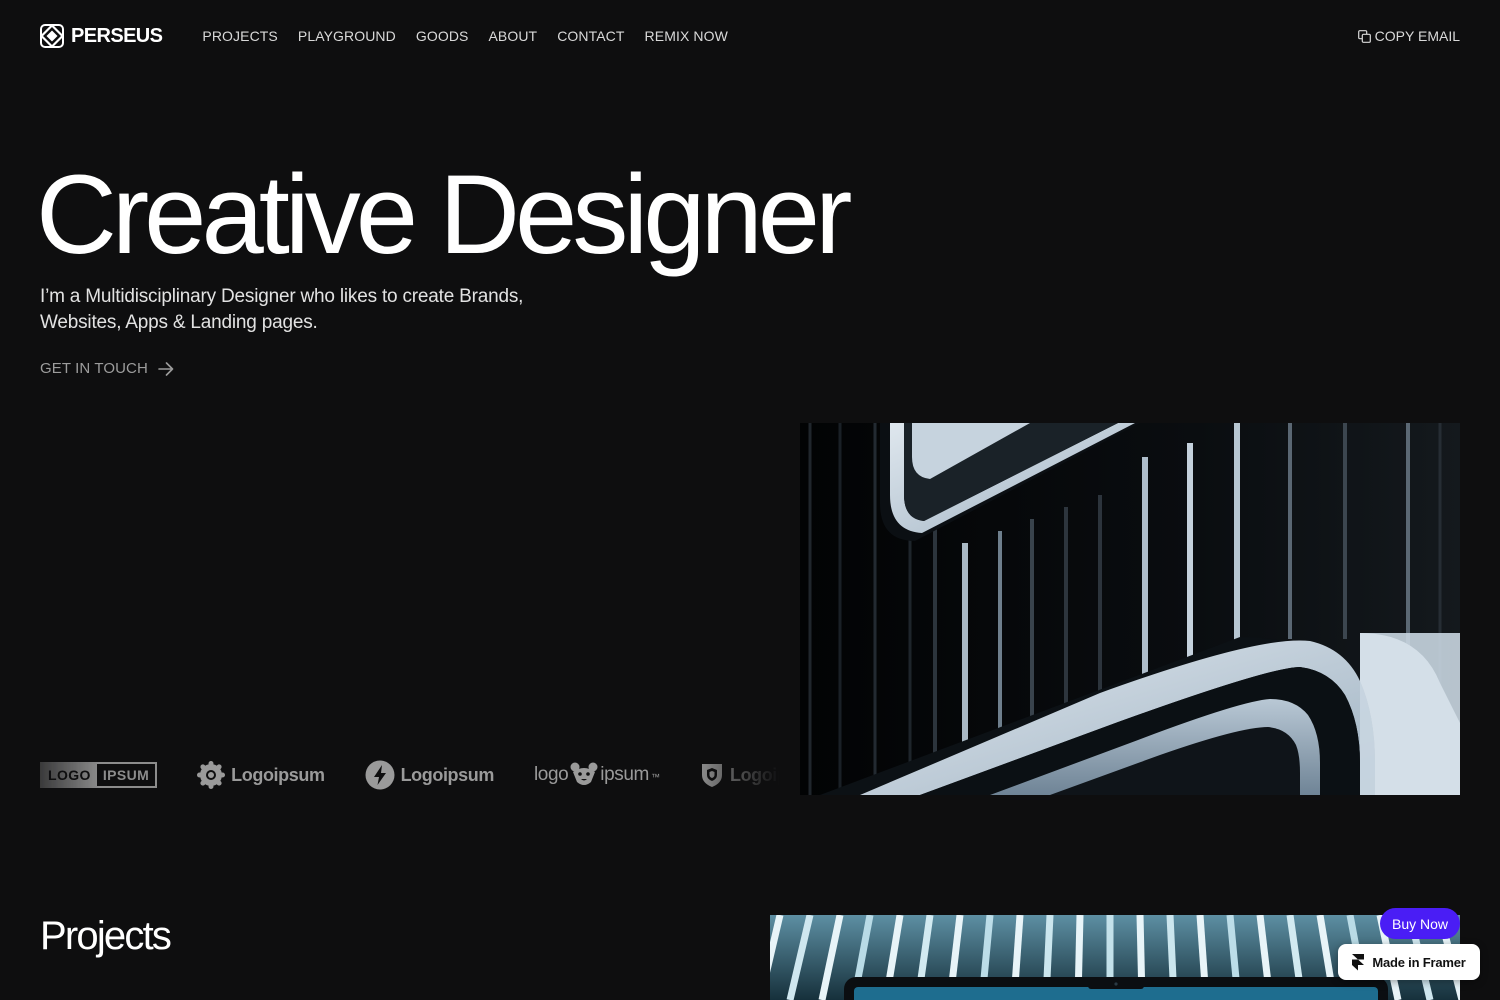  Describe the element at coordinates (442, 36) in the screenshot. I see `nav-item-goods: GOODS` at that location.